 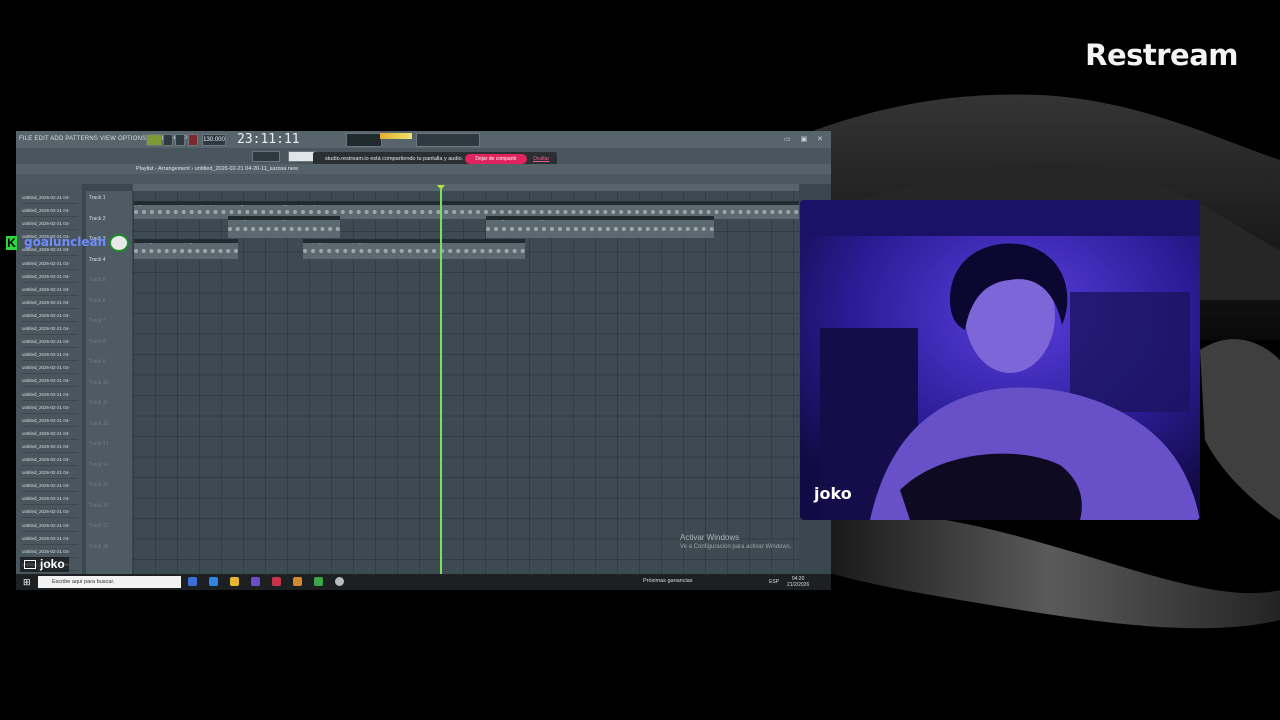 What do you see at coordinates (774, 582) in the screenshot?
I see `language-indicator: ESP` at bounding box center [774, 582].